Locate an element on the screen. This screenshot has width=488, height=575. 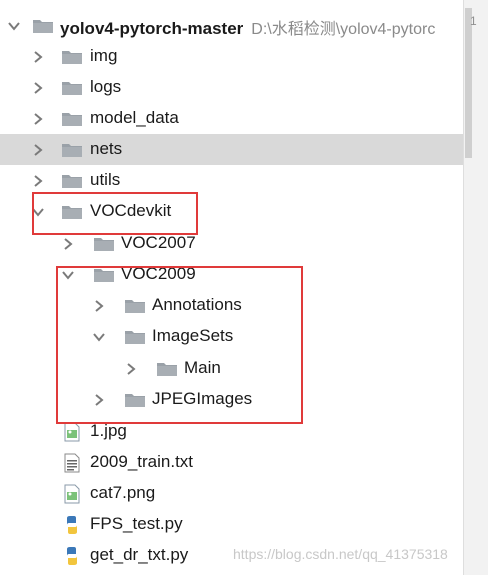
tree-row-model-data: model_data is located at coordinates (231, 118).